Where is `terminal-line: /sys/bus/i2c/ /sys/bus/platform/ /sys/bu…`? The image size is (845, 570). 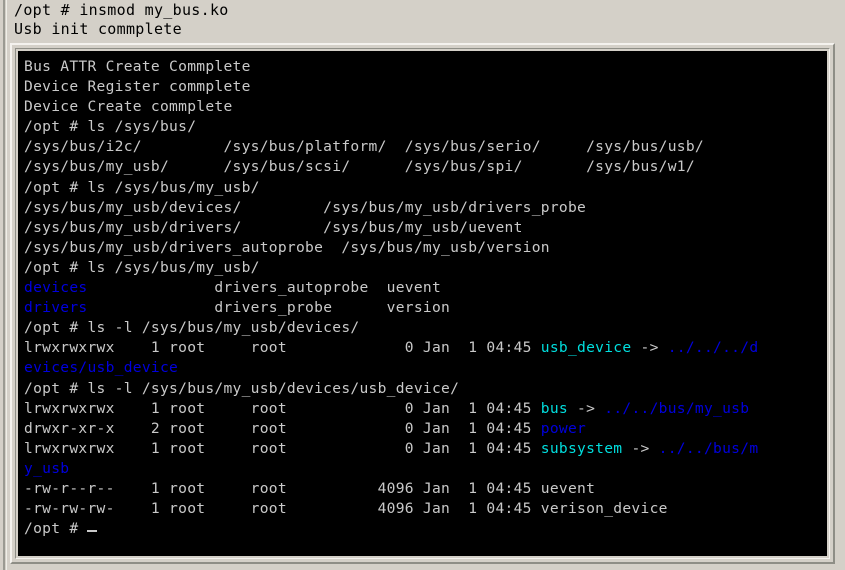 terminal-line: /sys/bus/i2c/ /sys/bus/platform/ /sys/bu… is located at coordinates (425, 147).